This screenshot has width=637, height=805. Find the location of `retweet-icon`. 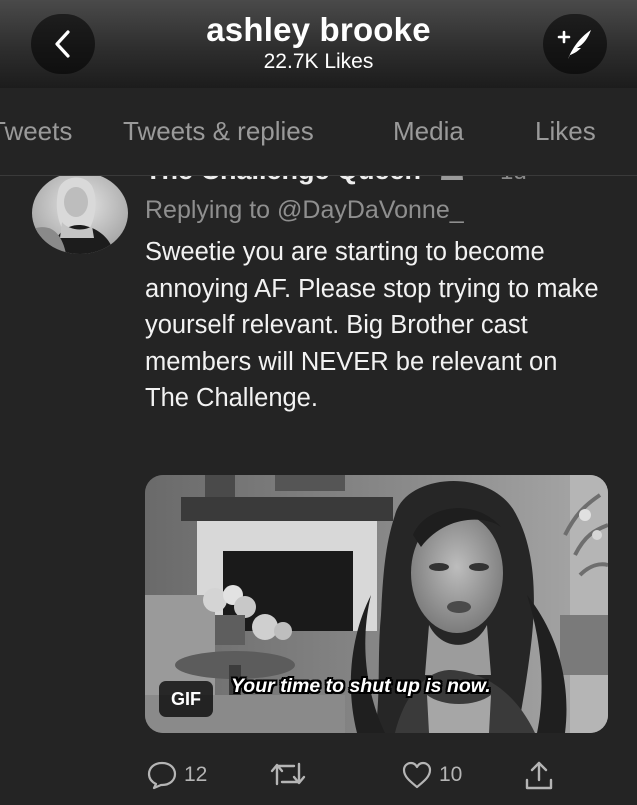

retweet-icon is located at coordinates (288, 774).